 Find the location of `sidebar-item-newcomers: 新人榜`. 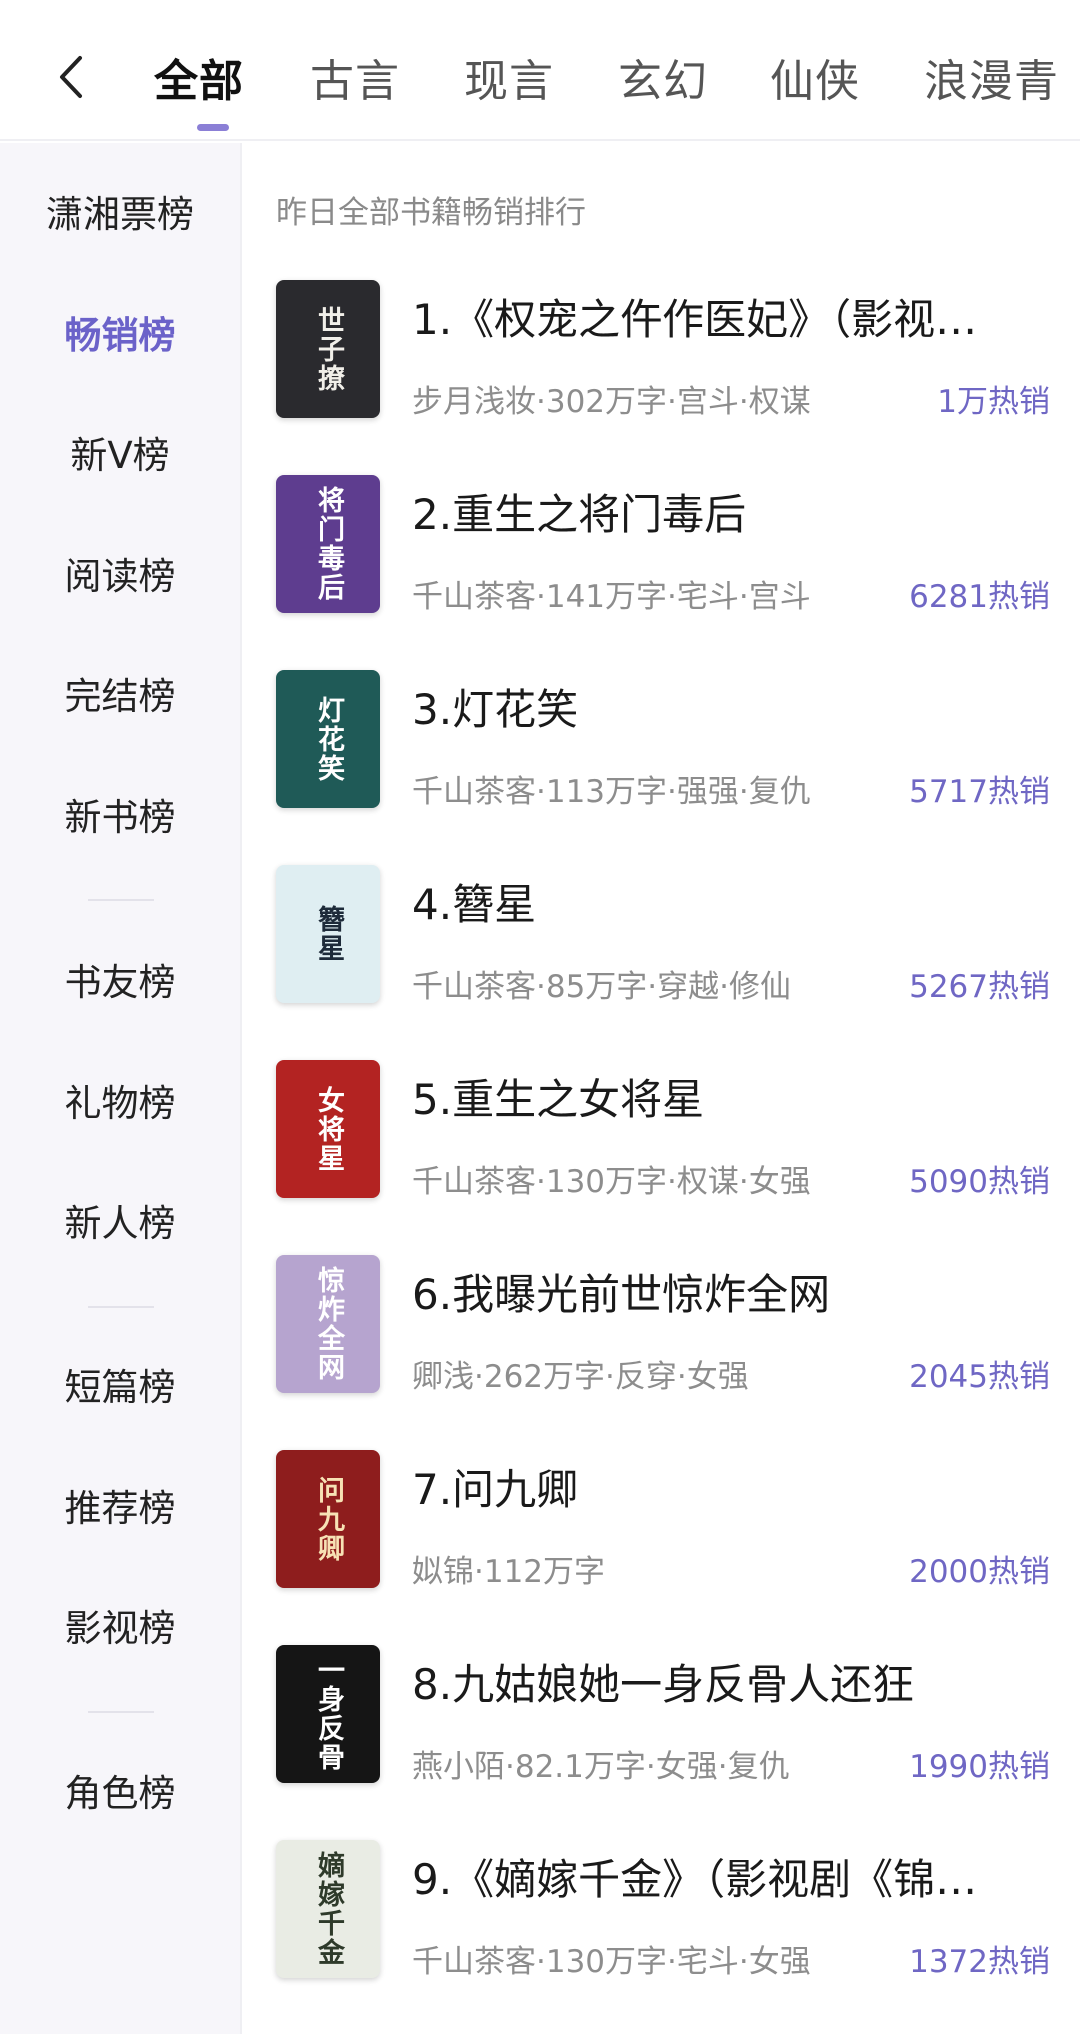

sidebar-item-newcomers: 新人榜 is located at coordinates (120, 1224).